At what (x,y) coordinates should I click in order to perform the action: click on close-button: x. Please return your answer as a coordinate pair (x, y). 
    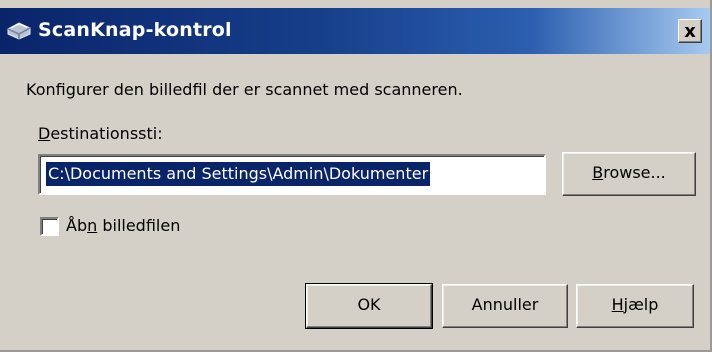
    Looking at the image, I should click on (690, 31).